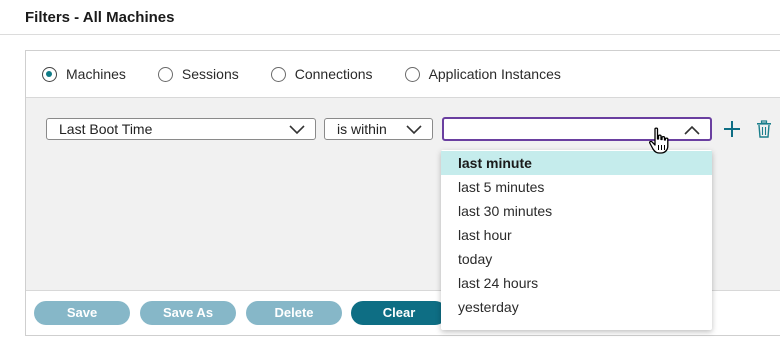  Describe the element at coordinates (576, 283) in the screenshot. I see `dropdown-option: last 24 hours` at that location.